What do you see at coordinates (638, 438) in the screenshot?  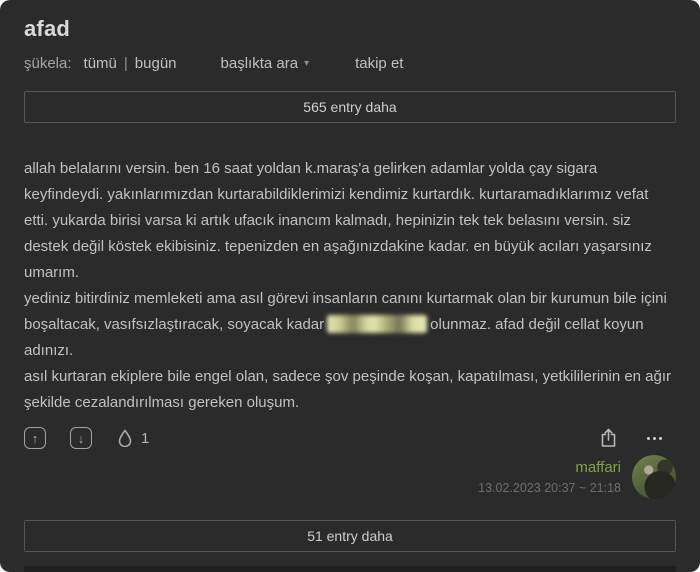 I see `entry-tools` at bounding box center [638, 438].